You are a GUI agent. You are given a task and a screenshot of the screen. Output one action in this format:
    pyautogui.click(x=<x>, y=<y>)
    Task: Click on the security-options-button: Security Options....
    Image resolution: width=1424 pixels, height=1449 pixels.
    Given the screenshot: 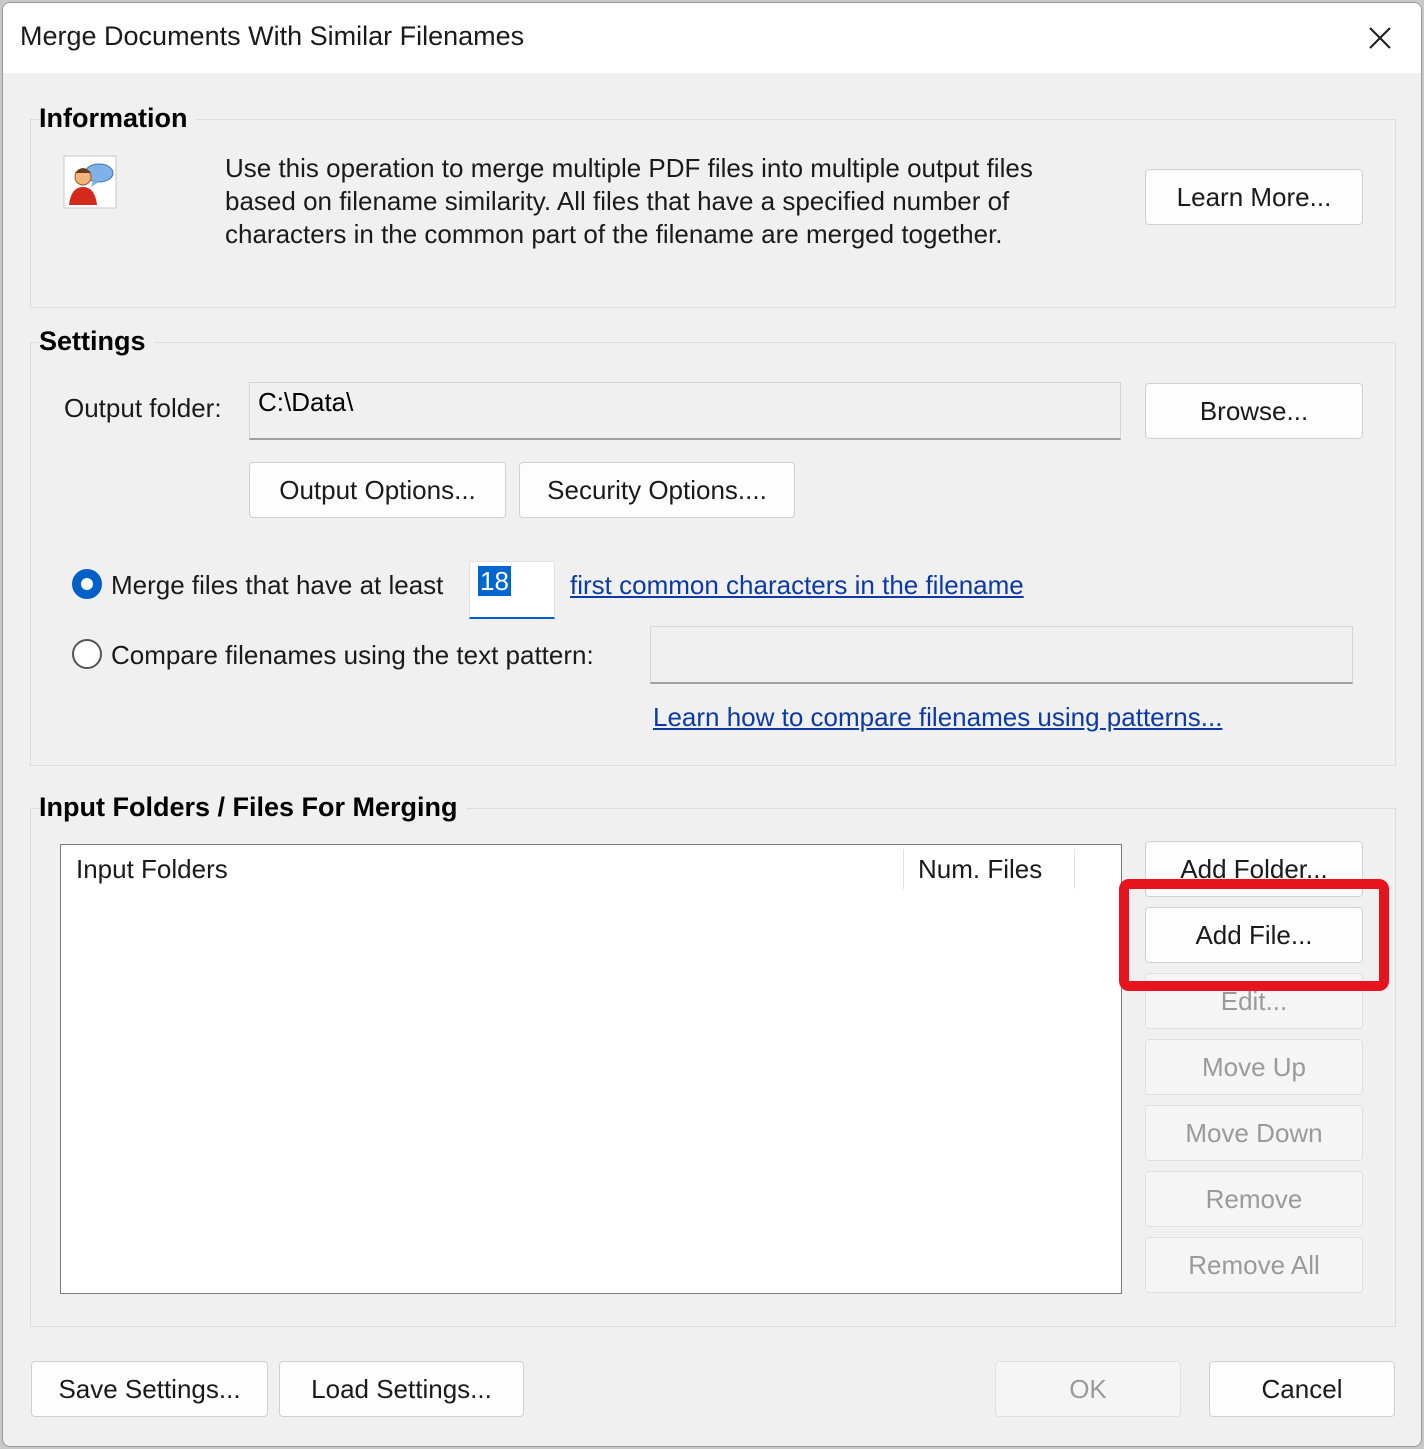 What is the action you would take?
    pyautogui.click(x=657, y=490)
    